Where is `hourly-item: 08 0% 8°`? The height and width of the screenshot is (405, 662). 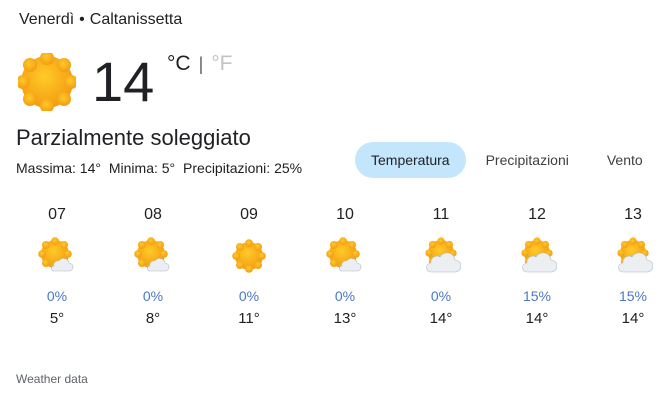
hourly-item: 08 0% 8° is located at coordinates (153, 265).